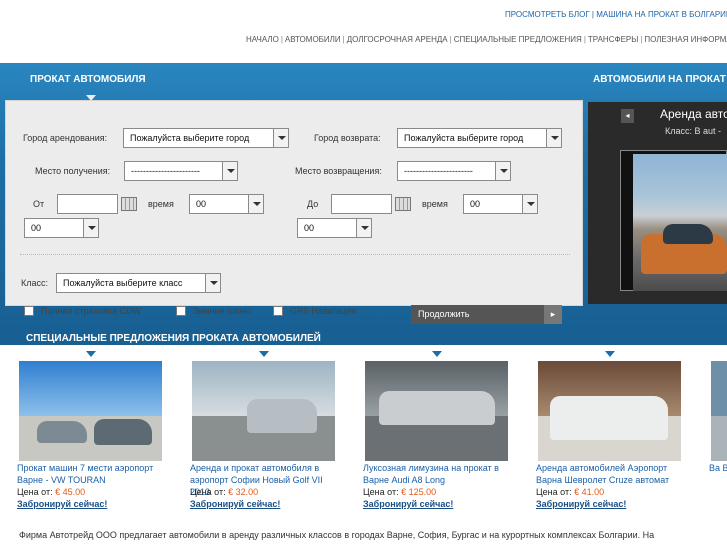 The width and height of the screenshot is (727, 545). I want to click on to-hour-select: 00, so click(500, 204).